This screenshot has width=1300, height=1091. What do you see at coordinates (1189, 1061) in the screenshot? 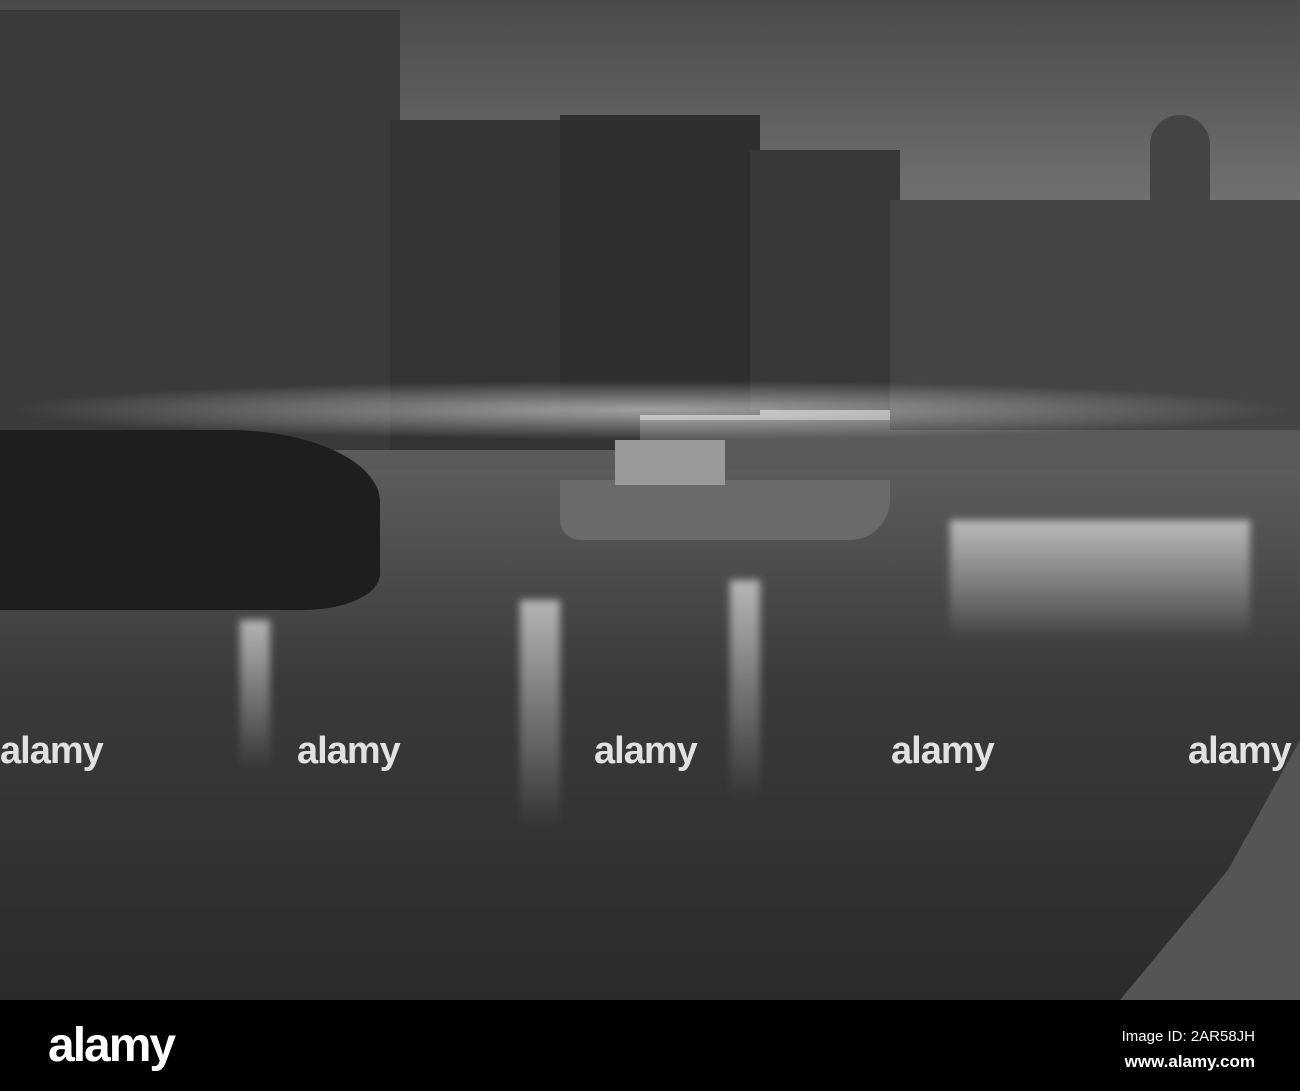
I see `site-url: www.alamy.com` at bounding box center [1189, 1061].